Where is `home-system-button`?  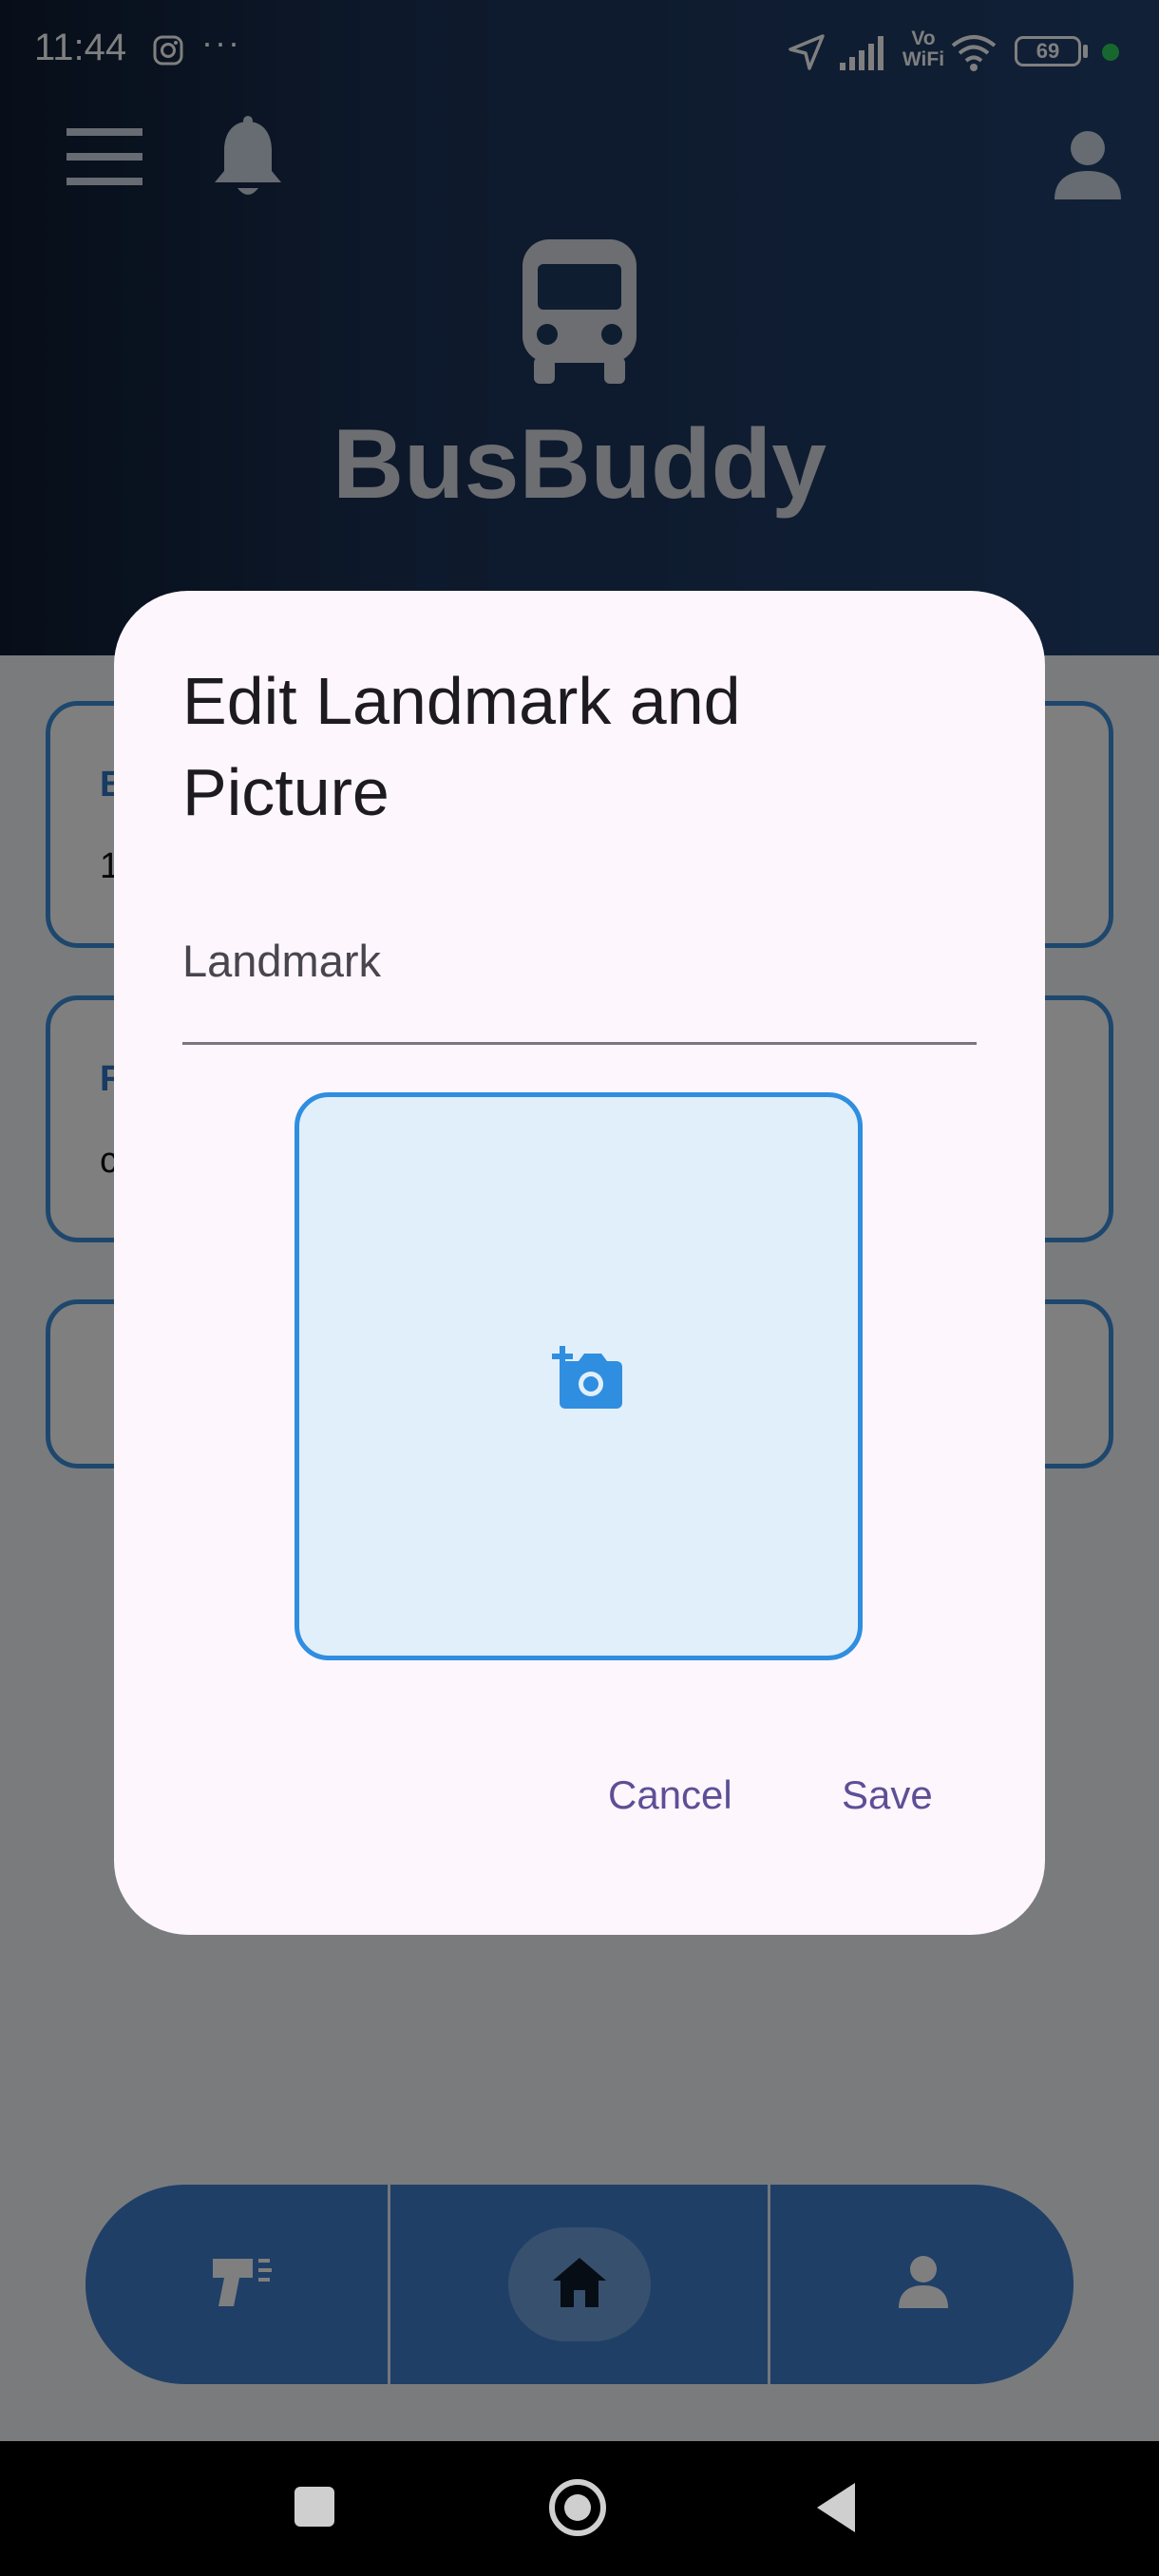 home-system-button is located at coordinates (577, 2507).